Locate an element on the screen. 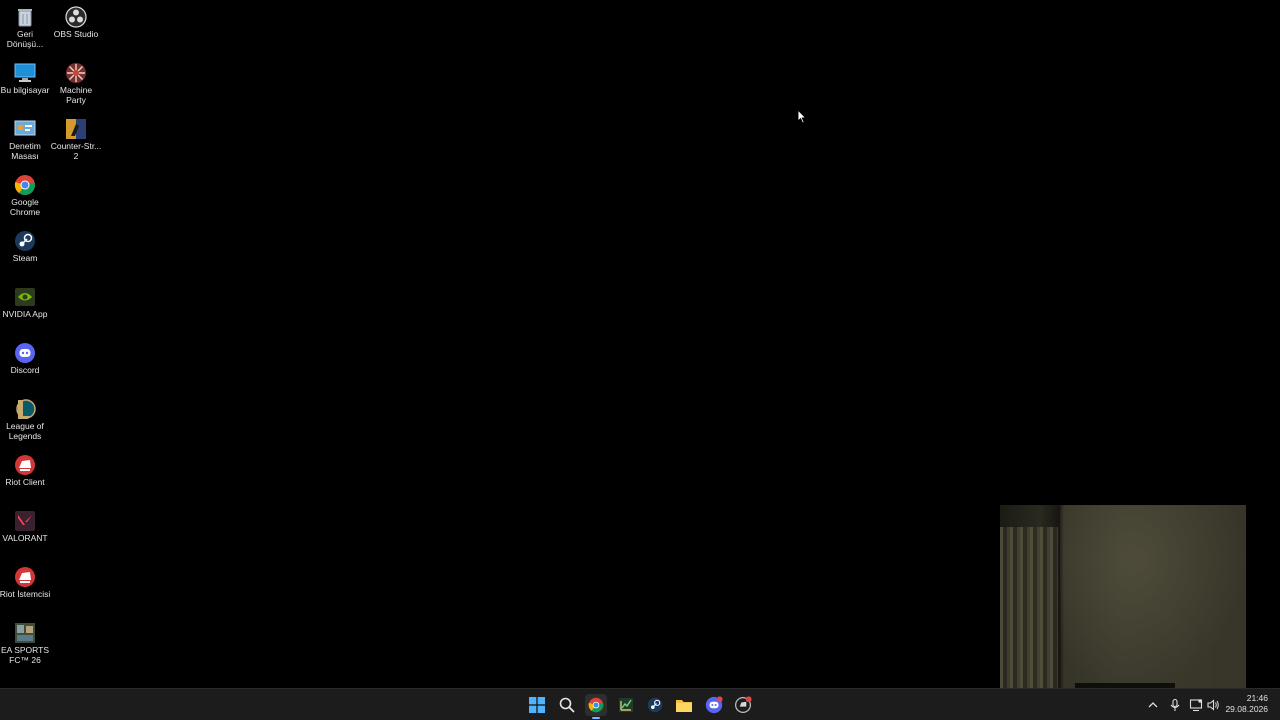 The image size is (1280, 720). desktop-icon-riot-client: Riot Client is located at coordinates (25, 468).